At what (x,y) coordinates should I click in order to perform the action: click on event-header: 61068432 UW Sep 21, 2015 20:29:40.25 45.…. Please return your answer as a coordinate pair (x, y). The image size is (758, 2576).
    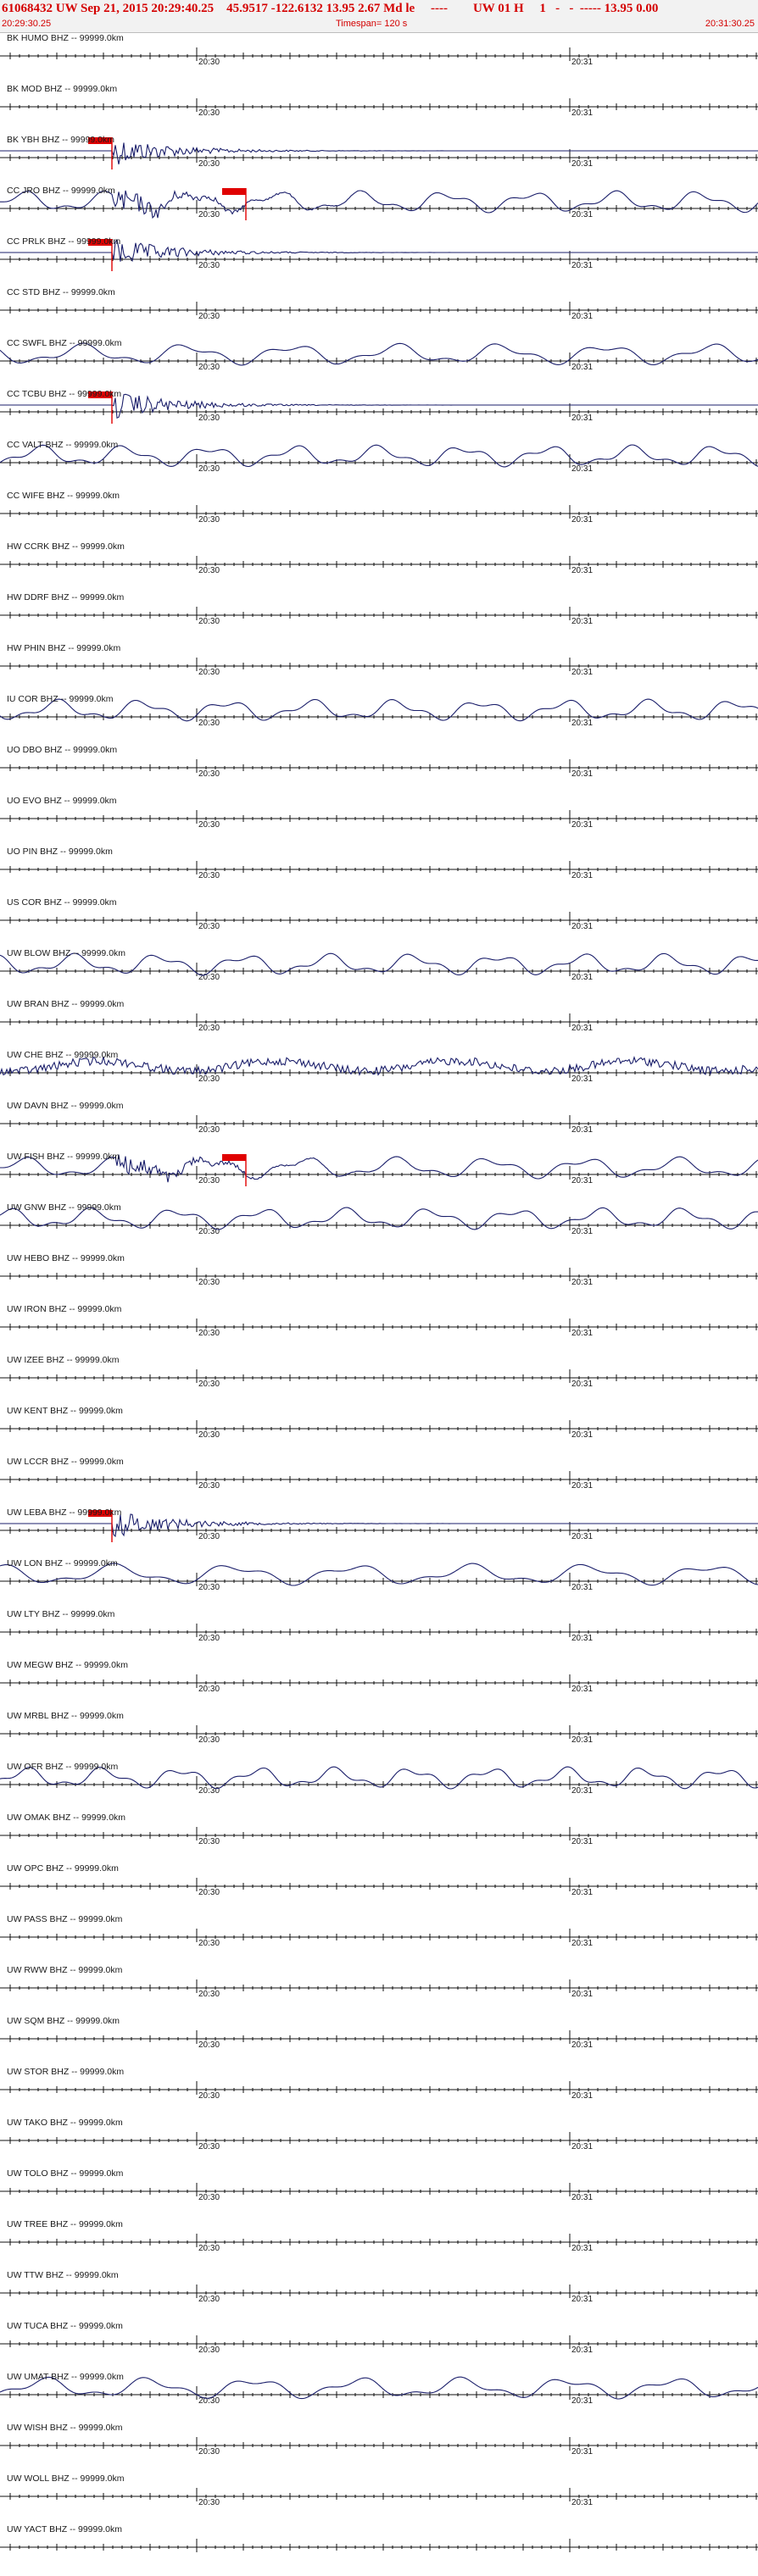
    Looking at the image, I should click on (379, 16).